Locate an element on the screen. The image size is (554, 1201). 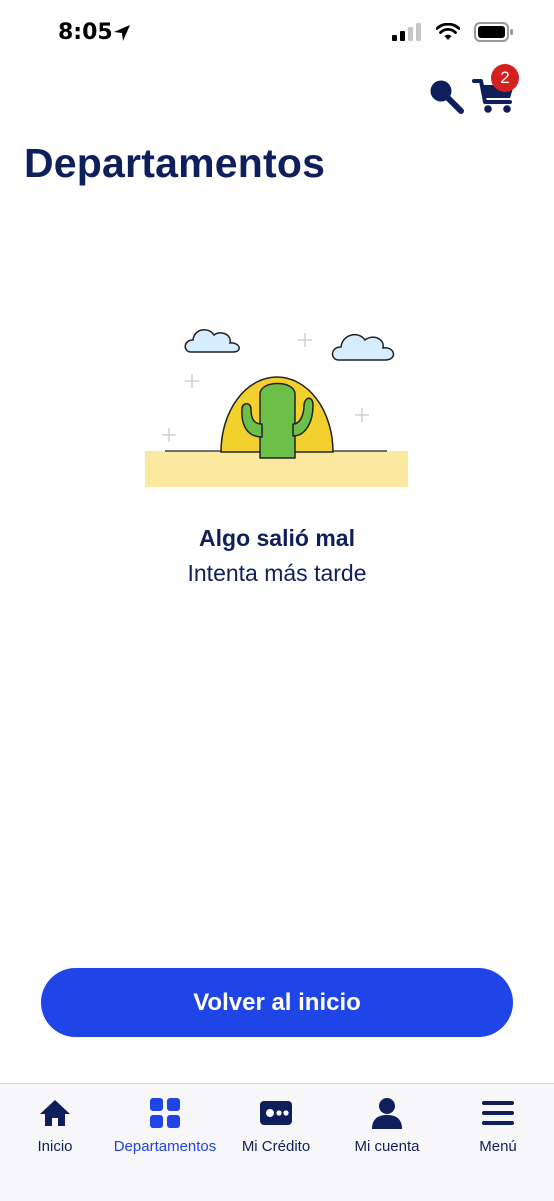
status-bar: 8:05 is located at coordinates (277, 33).